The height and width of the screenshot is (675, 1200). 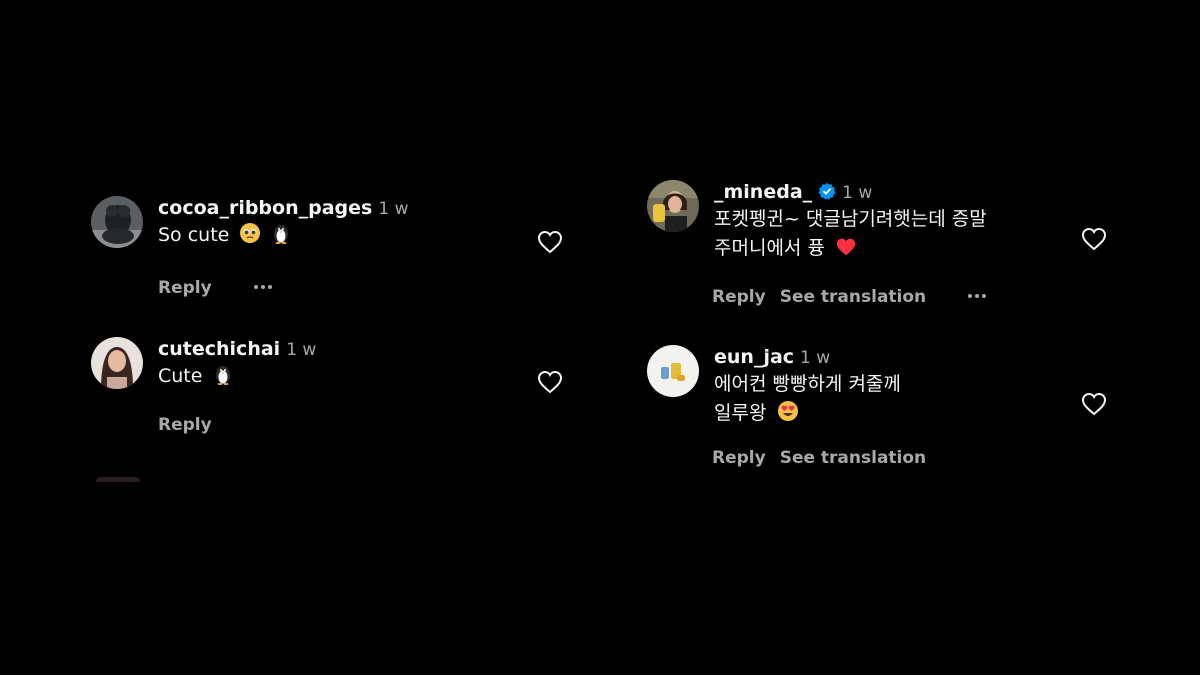 I want to click on comment-body: cutechichai 1 w Cute, so click(x=237, y=365).